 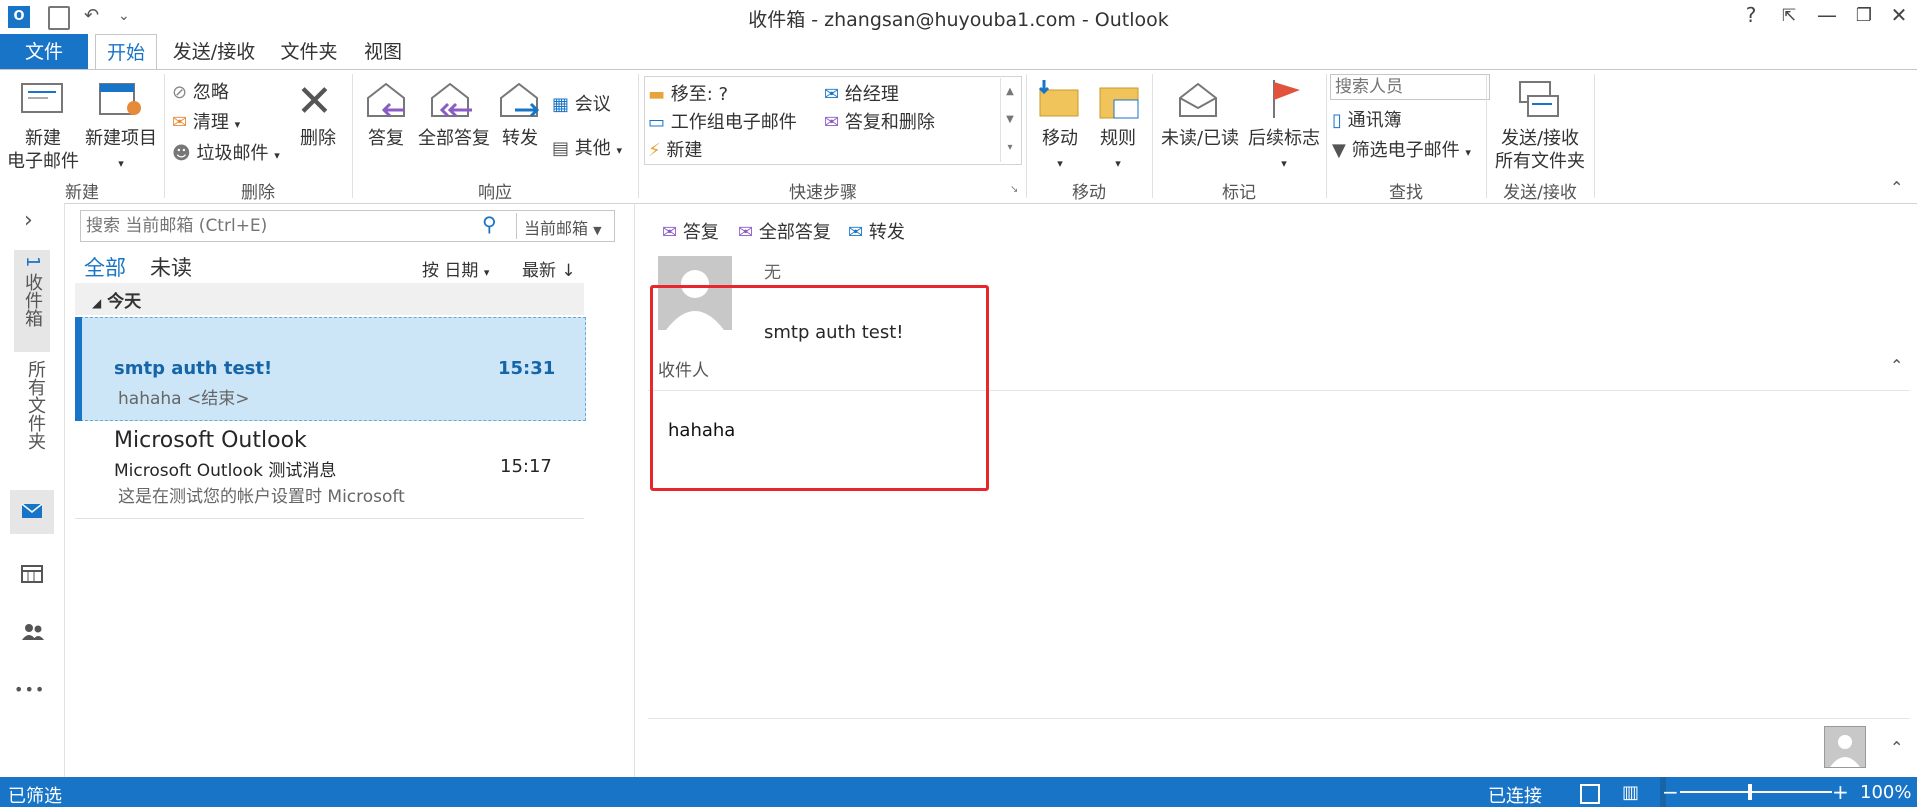 I want to click on search-input, so click(x=281, y=226).